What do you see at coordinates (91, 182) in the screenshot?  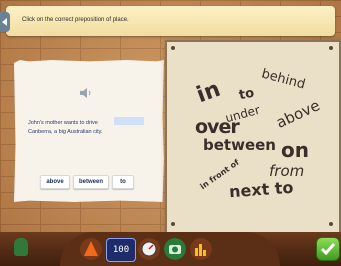 I see `choice-button-between: between` at bounding box center [91, 182].